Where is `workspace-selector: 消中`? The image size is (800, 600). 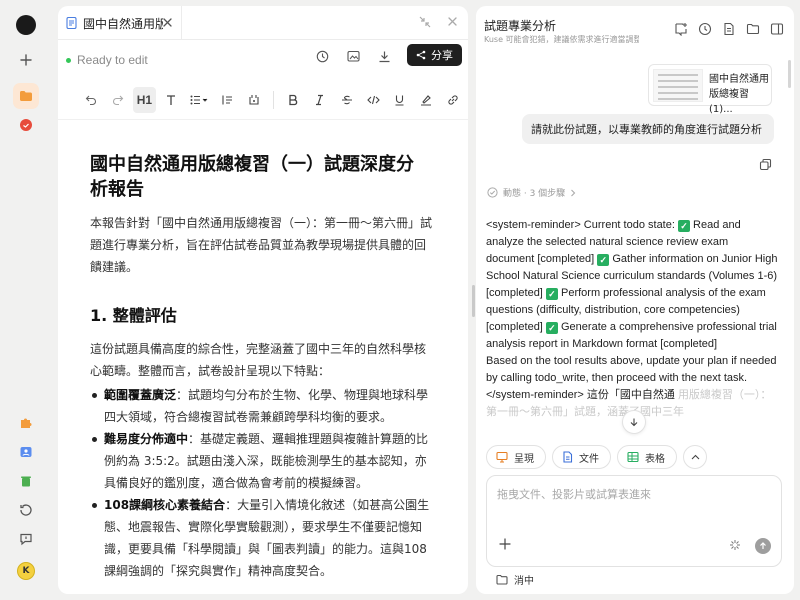 workspace-selector: 消中 is located at coordinates (515, 579).